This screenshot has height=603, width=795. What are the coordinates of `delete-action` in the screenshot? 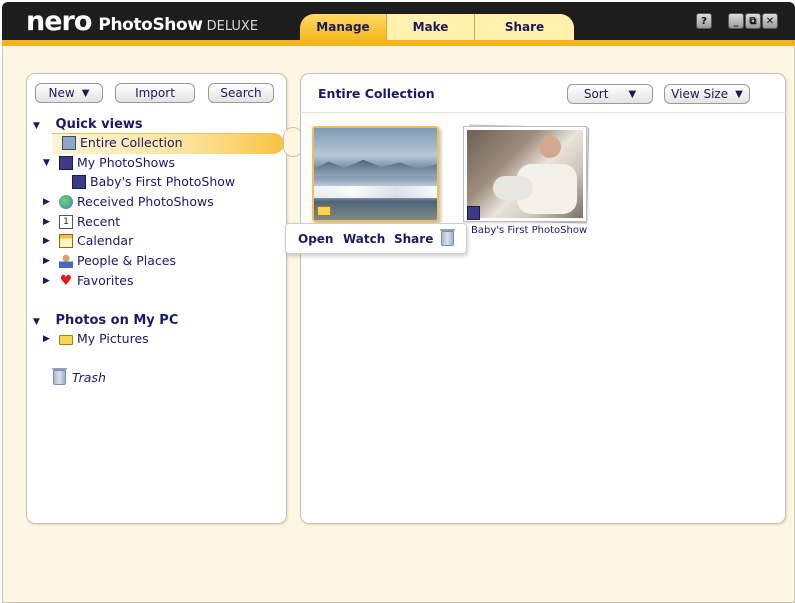 It's located at (447, 239).